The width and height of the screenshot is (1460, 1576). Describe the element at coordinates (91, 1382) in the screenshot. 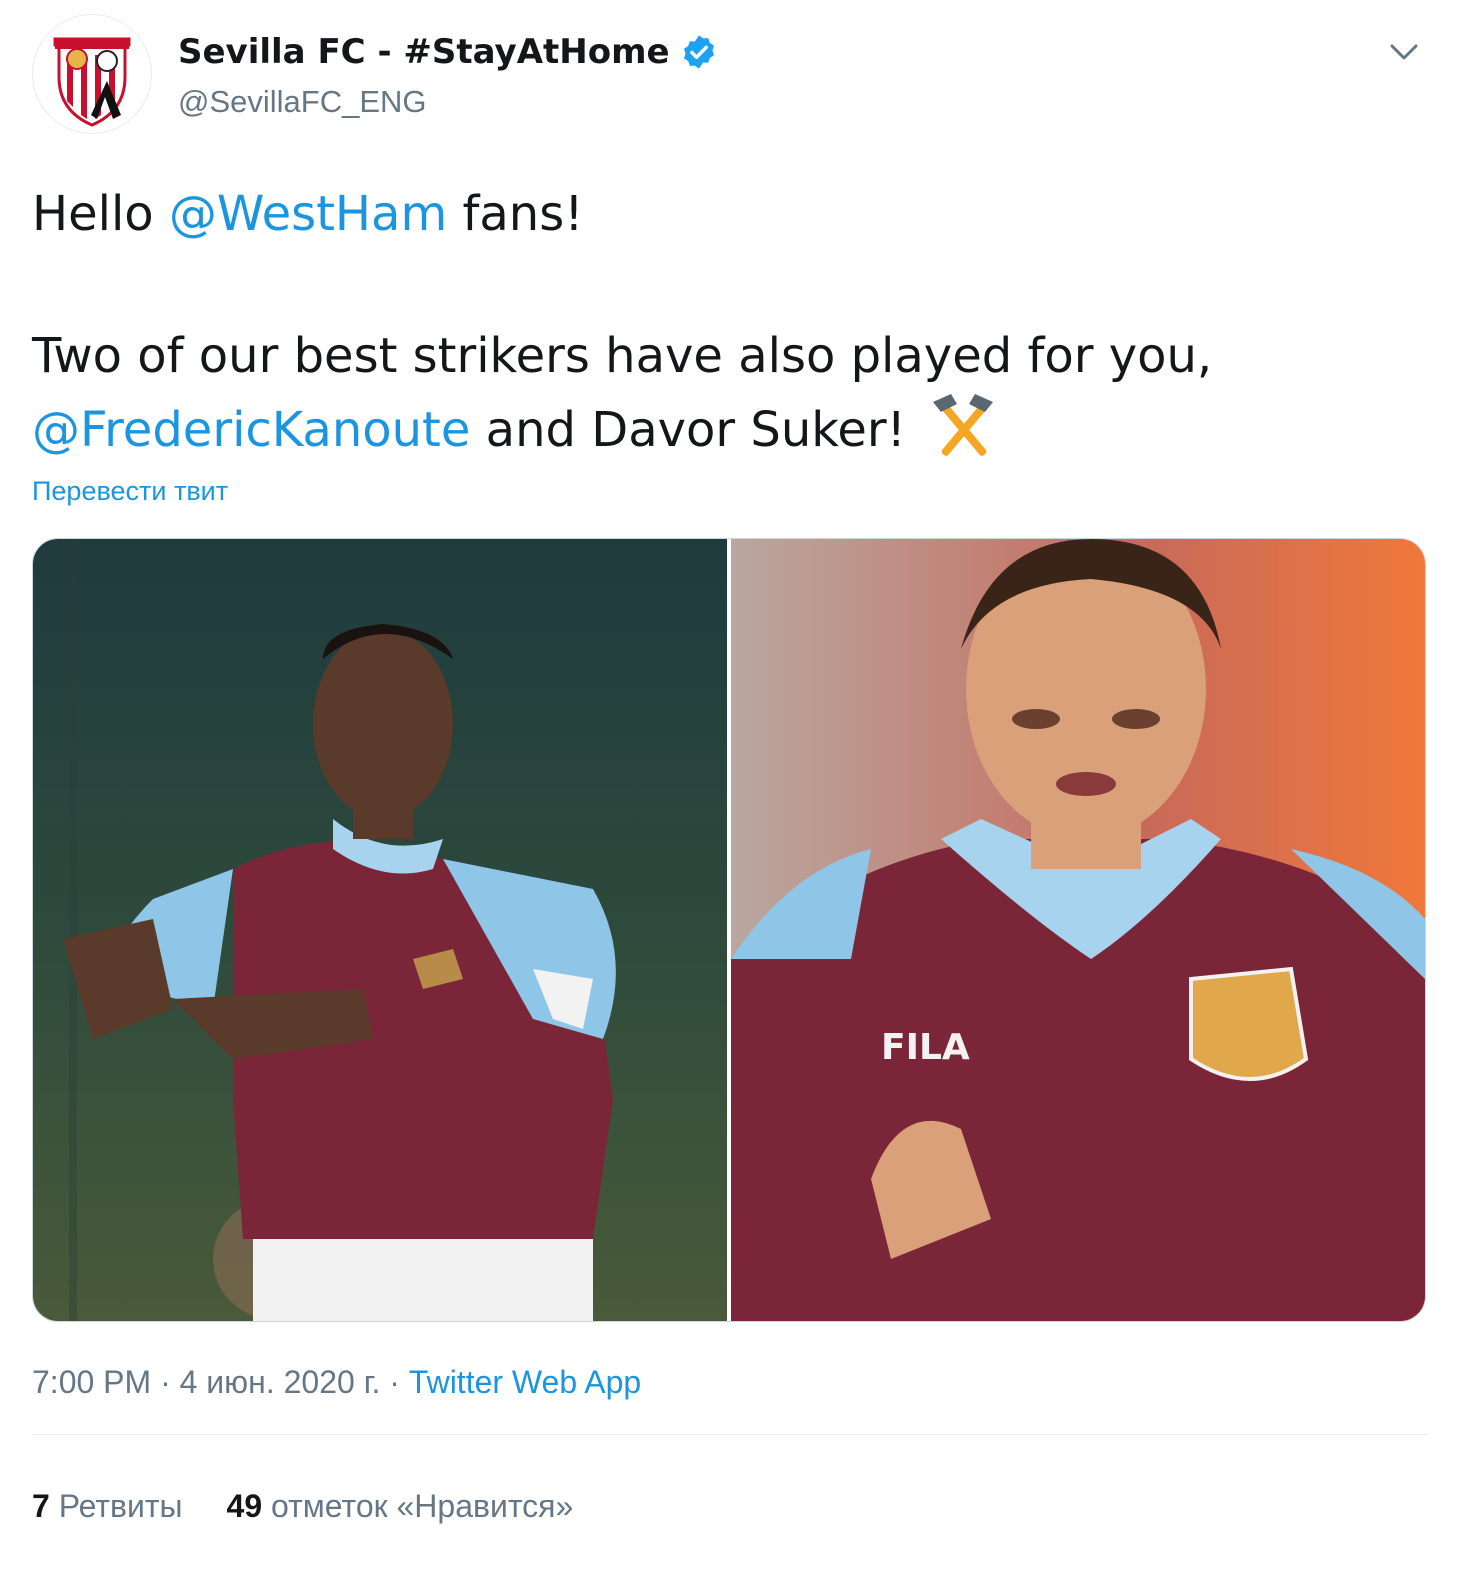

I see `tweet-time: 7:00 PM` at that location.